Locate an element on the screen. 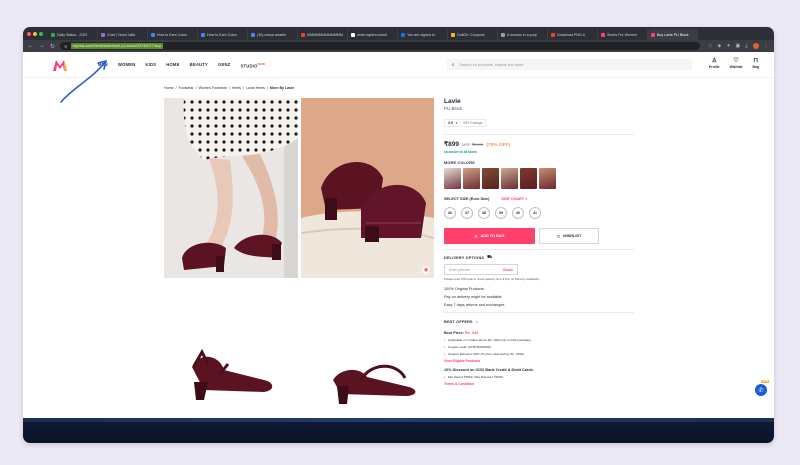 Image resolution: width=800 pixels, height=465 pixels. download-icon: ⤓ is located at coordinates (746, 46).